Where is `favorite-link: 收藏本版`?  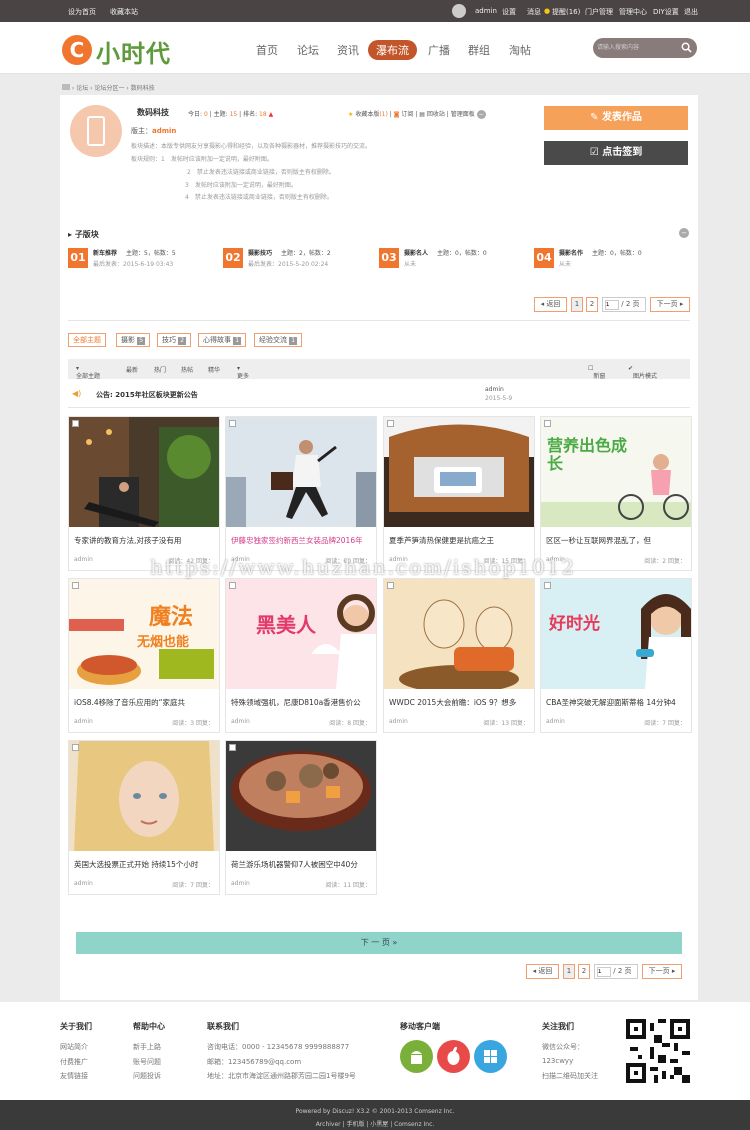
favorite-link: 收藏本版 is located at coordinates (367, 114).